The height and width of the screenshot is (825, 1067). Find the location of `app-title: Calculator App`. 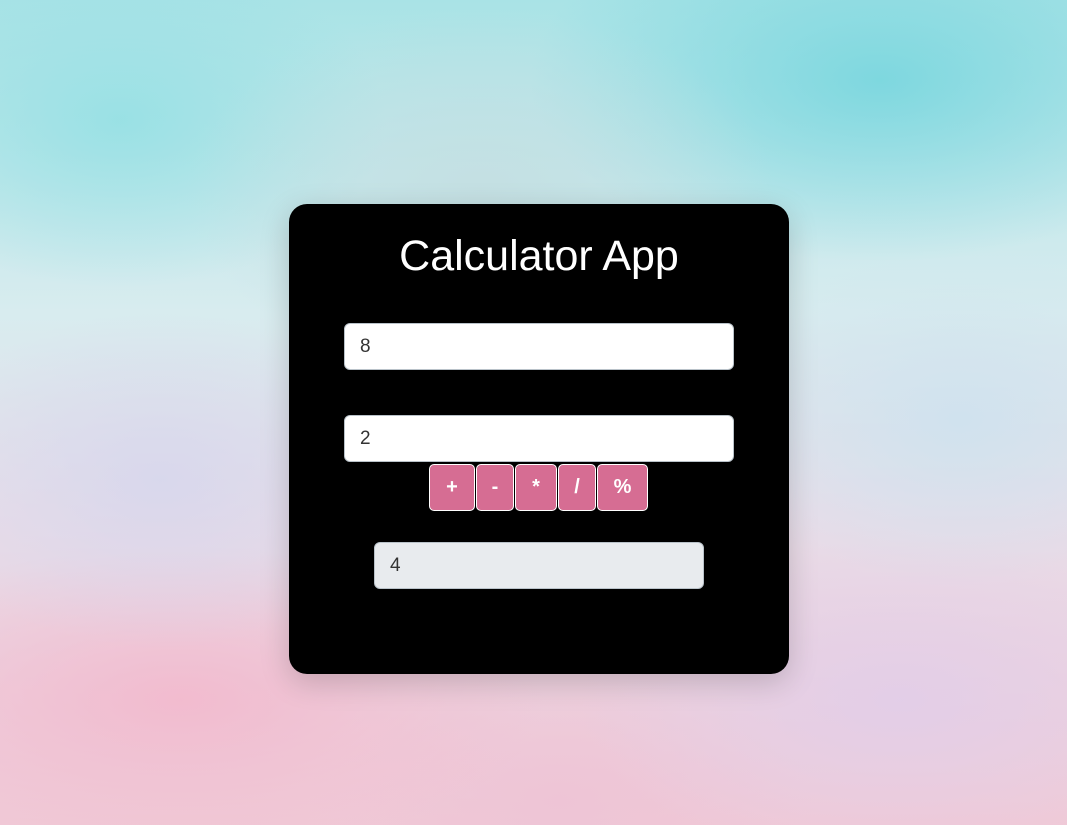

app-title: Calculator App is located at coordinates (539, 256).